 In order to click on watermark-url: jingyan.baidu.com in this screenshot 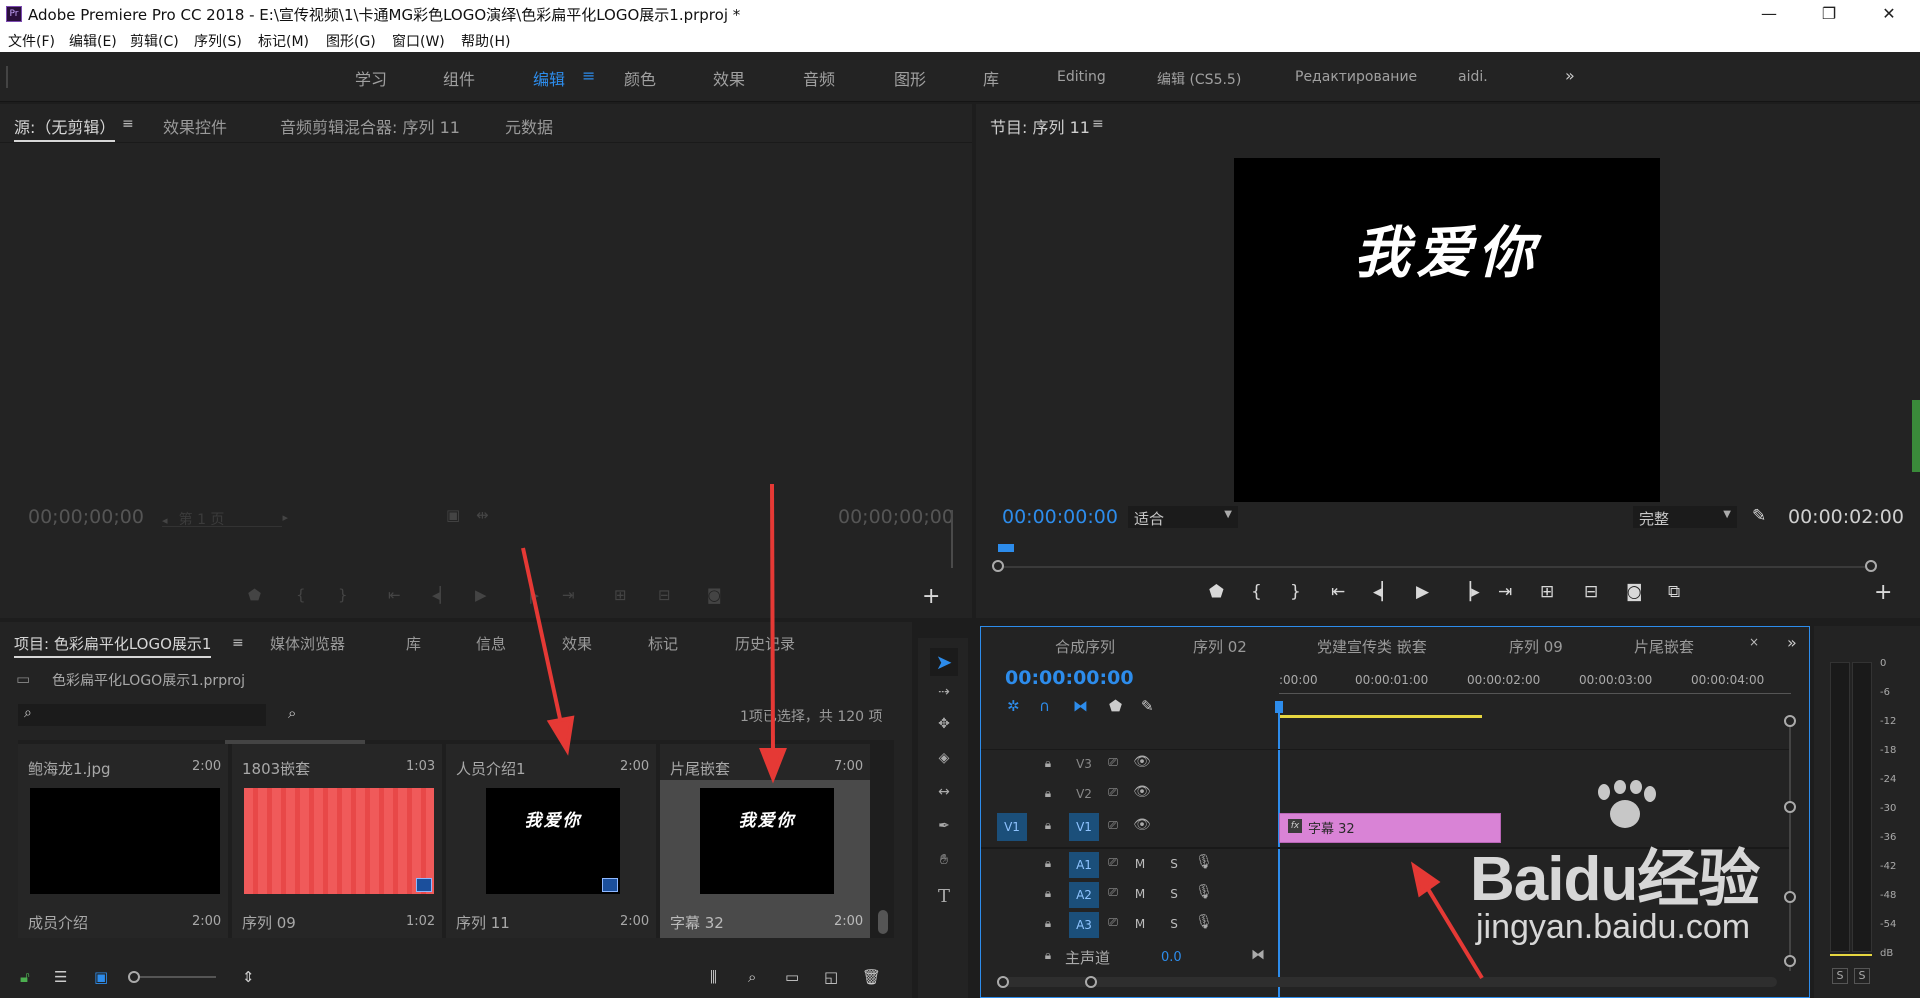, I will do `click(1613, 927)`.